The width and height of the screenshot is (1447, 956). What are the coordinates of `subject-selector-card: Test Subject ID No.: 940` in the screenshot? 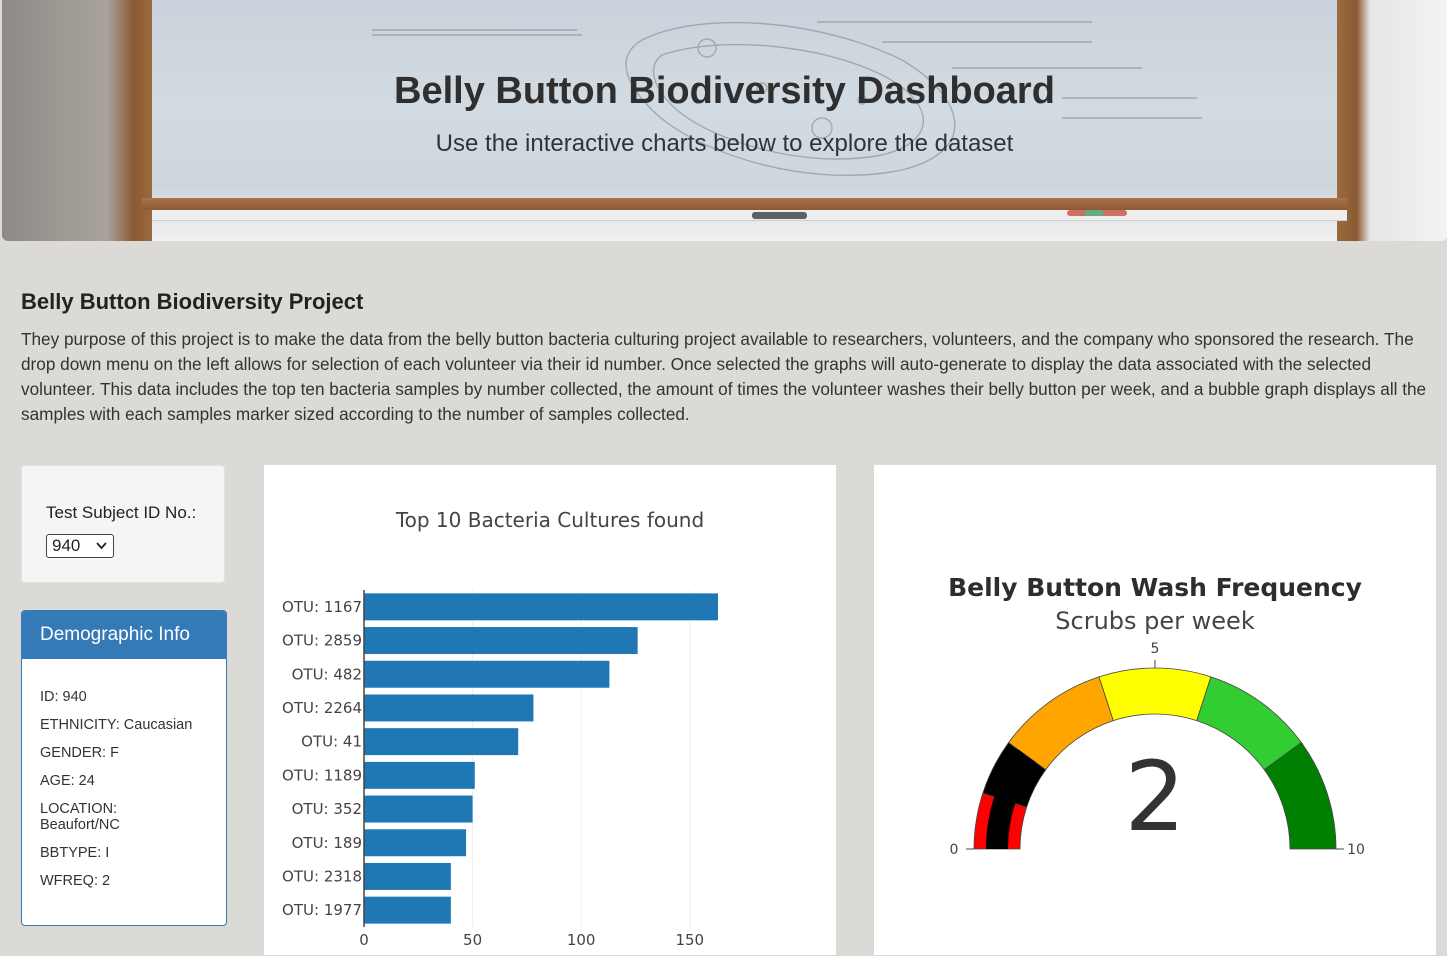 It's located at (123, 524).